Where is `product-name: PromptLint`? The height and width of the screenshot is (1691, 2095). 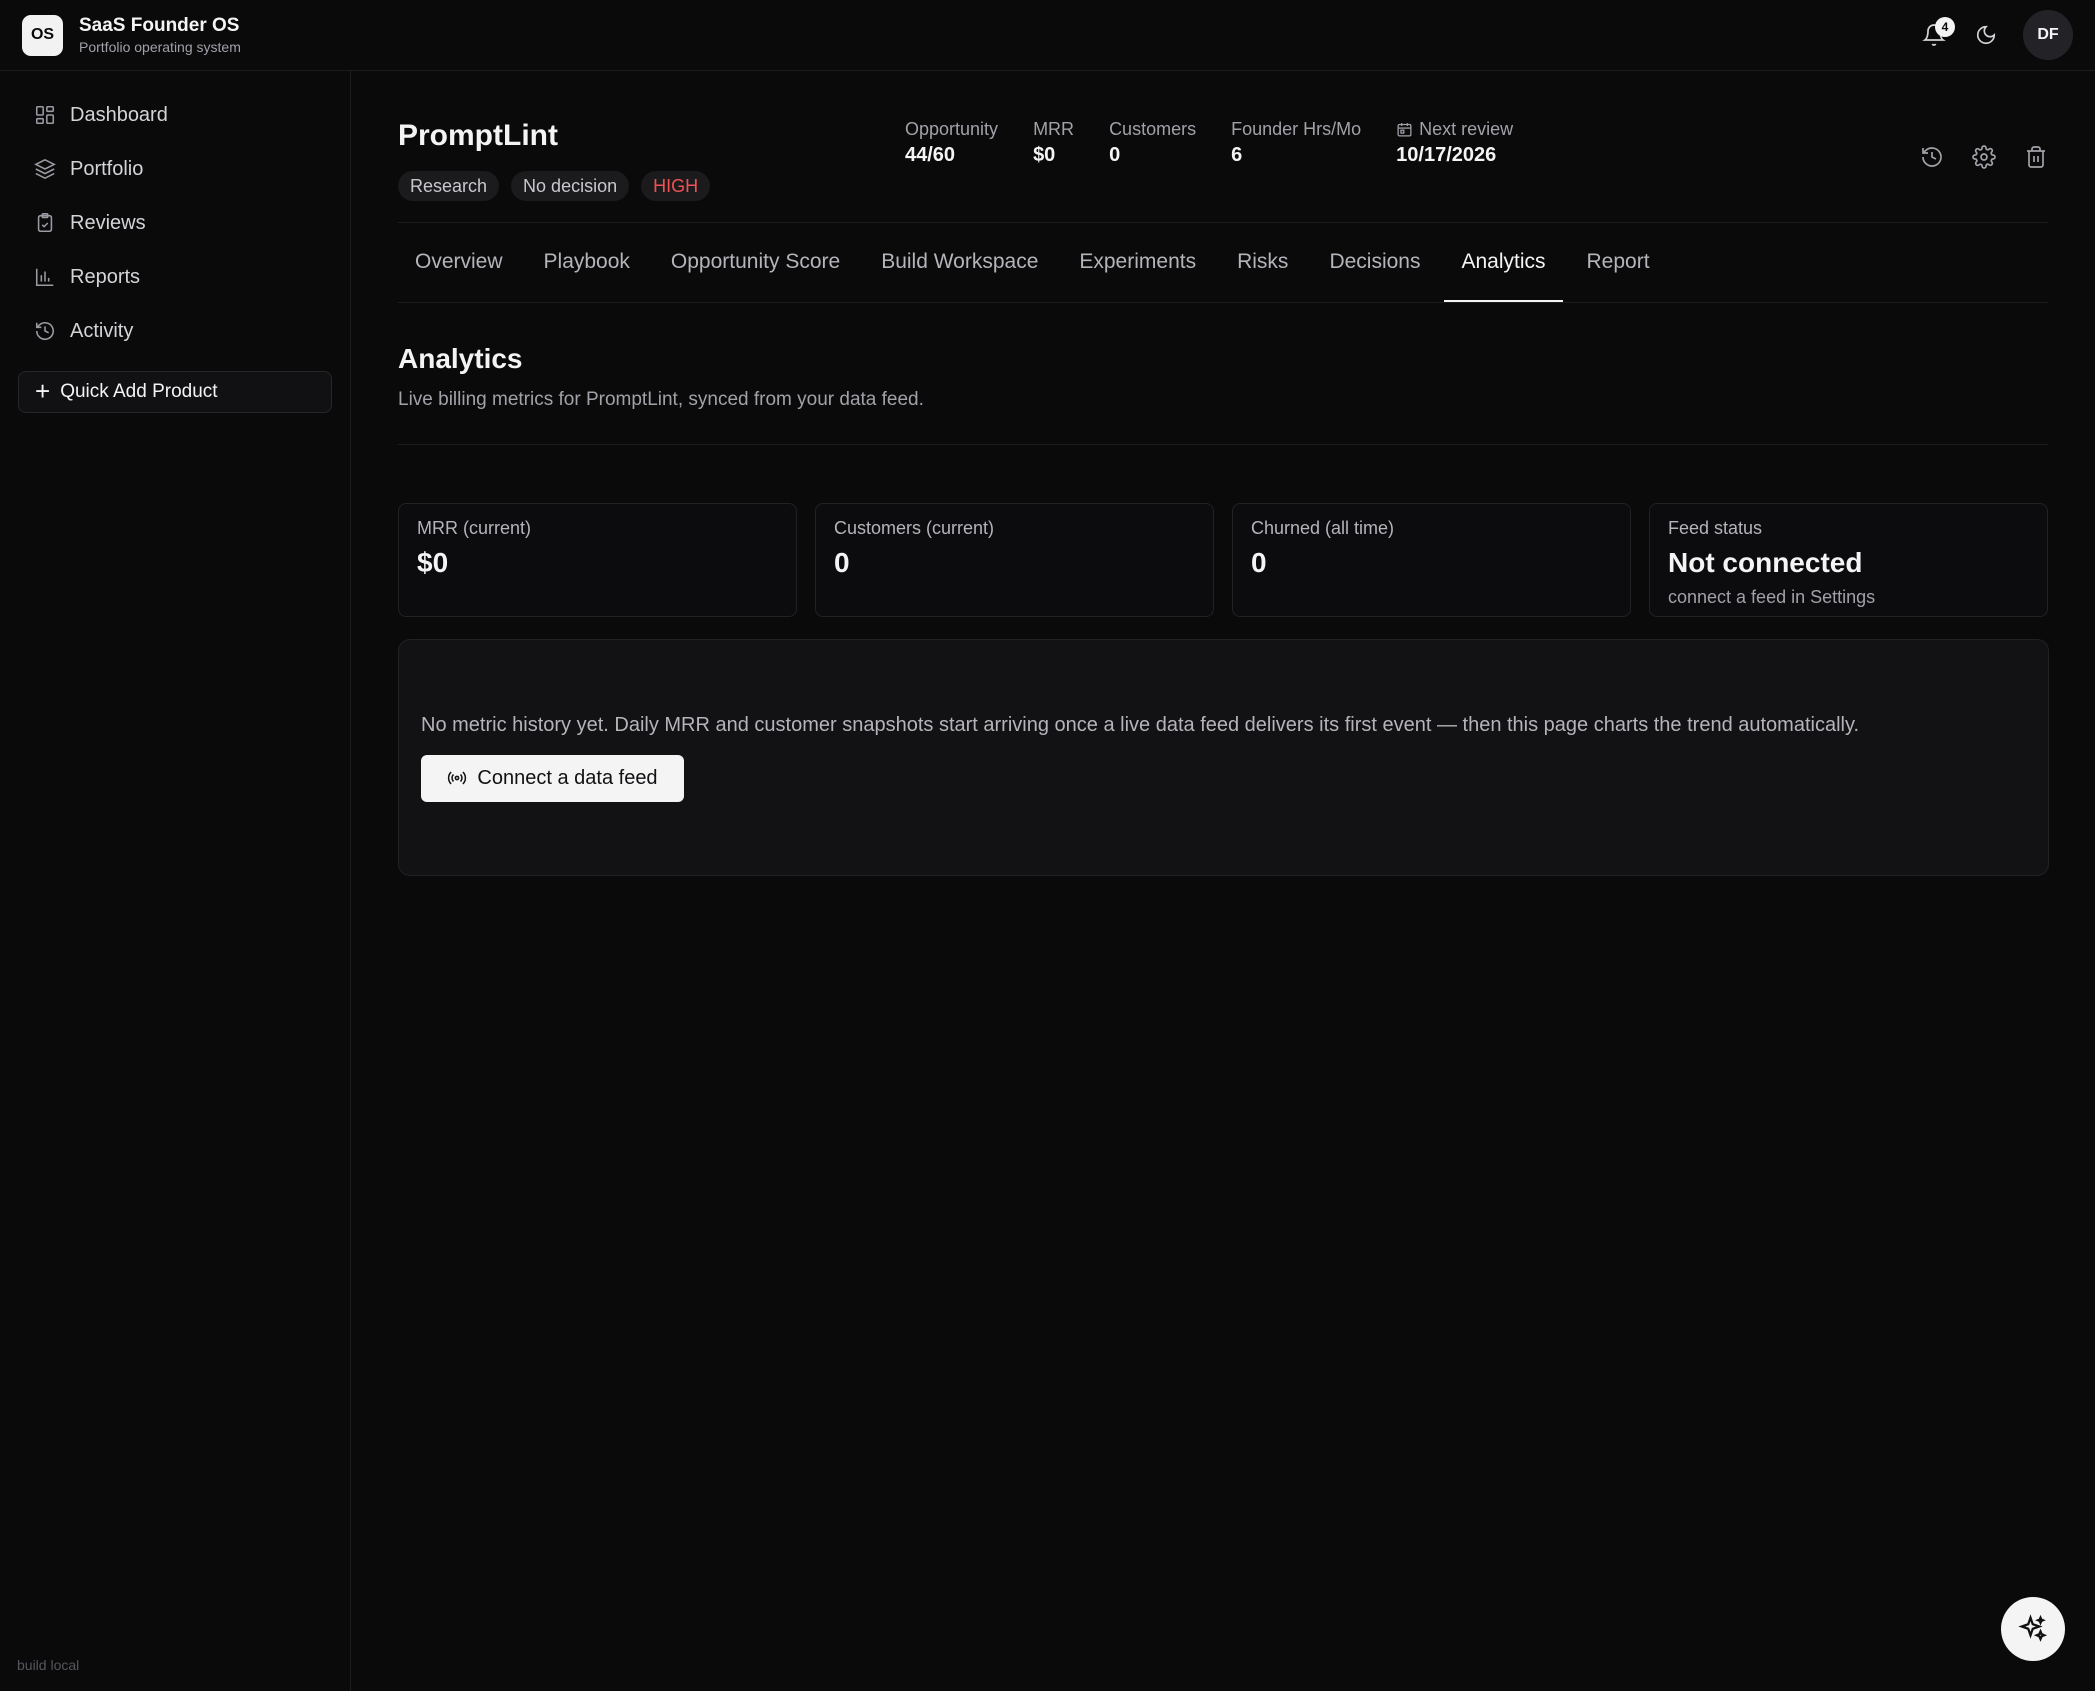
product-name: PromptLint is located at coordinates (478, 135).